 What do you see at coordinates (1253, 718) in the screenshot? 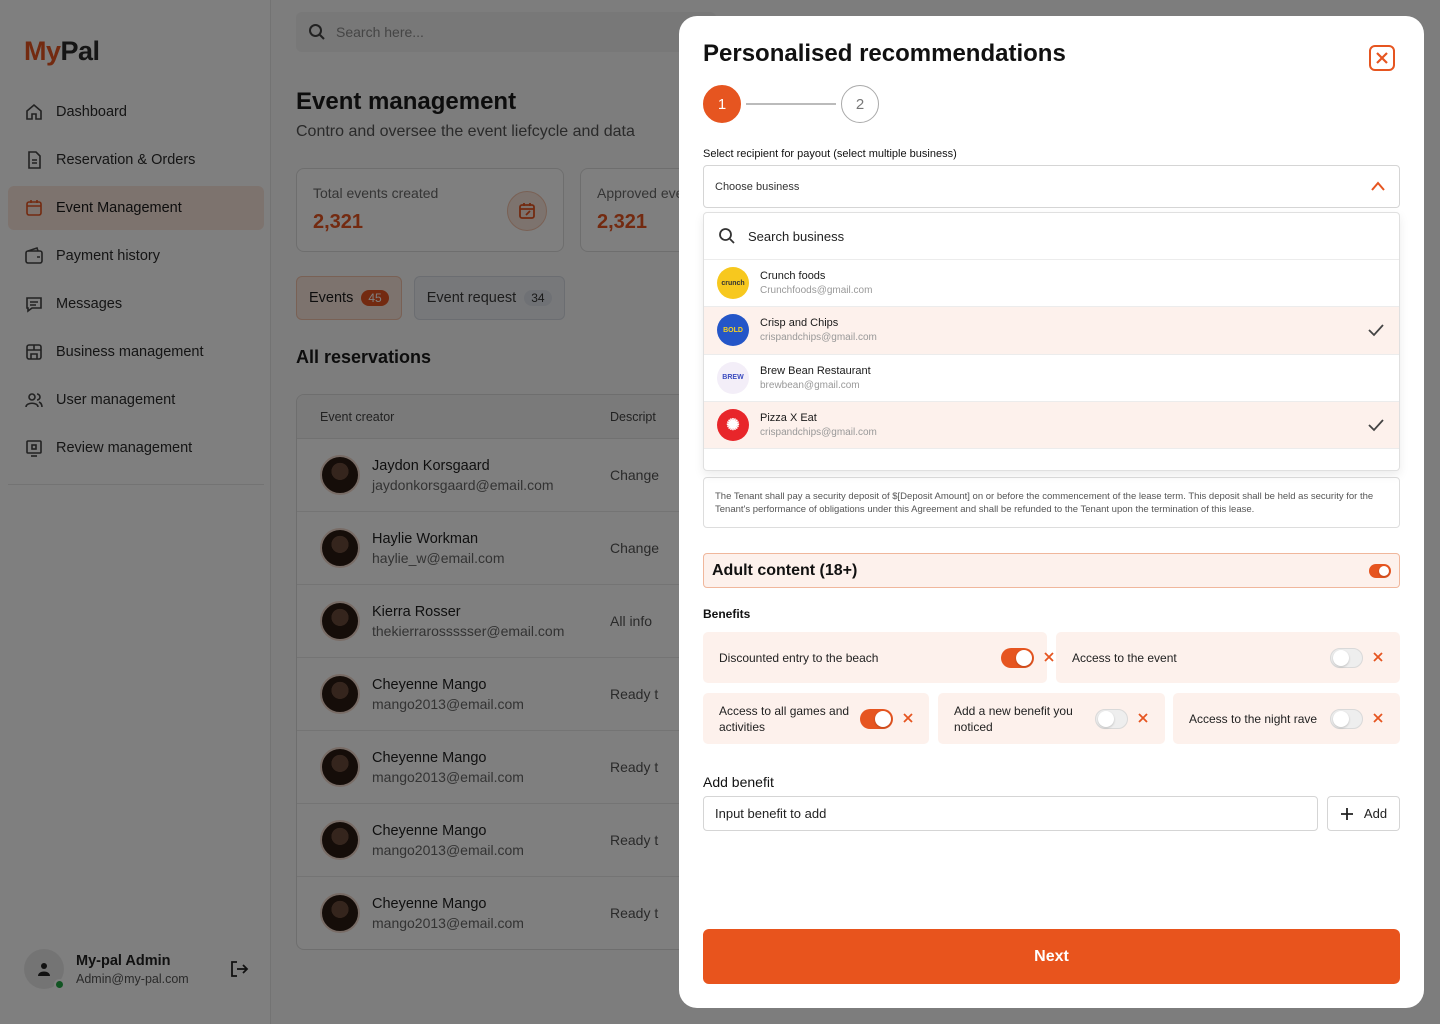
I see `benefit-label: Access to the night rave` at bounding box center [1253, 718].